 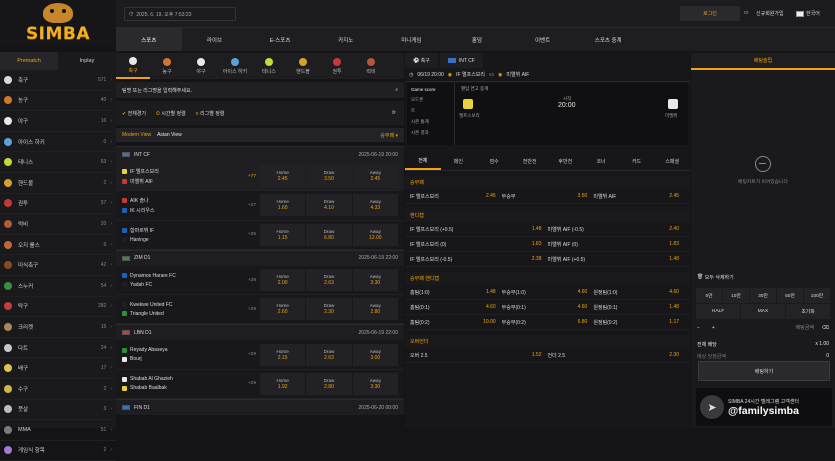 What do you see at coordinates (548, 196) in the screenshot?
I see `market-odds-button: 무승부 3.50` at bounding box center [548, 196].